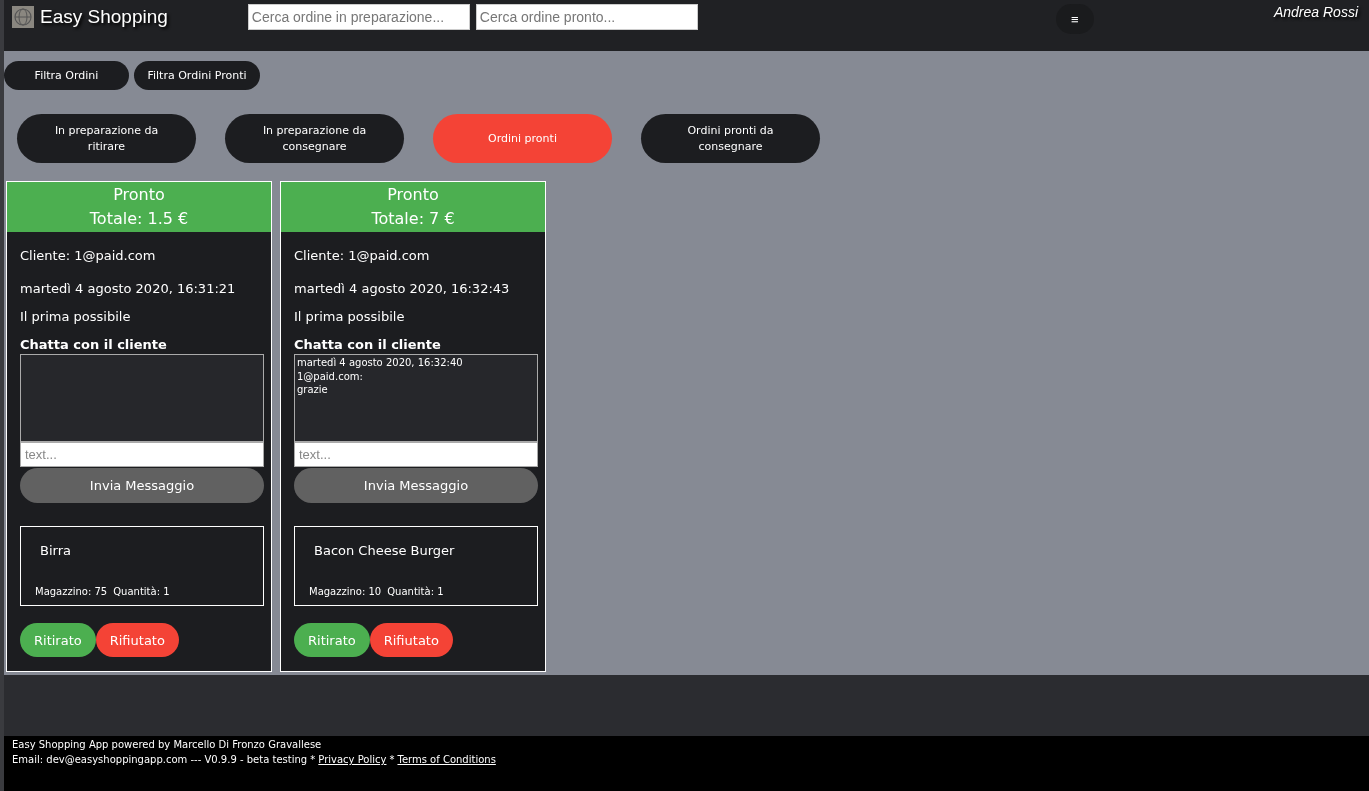 The width and height of the screenshot is (1369, 791). Describe the element at coordinates (402, 288) in the screenshot. I see `order-date: martedì 4 agosto 2020, 16:32:43` at that location.